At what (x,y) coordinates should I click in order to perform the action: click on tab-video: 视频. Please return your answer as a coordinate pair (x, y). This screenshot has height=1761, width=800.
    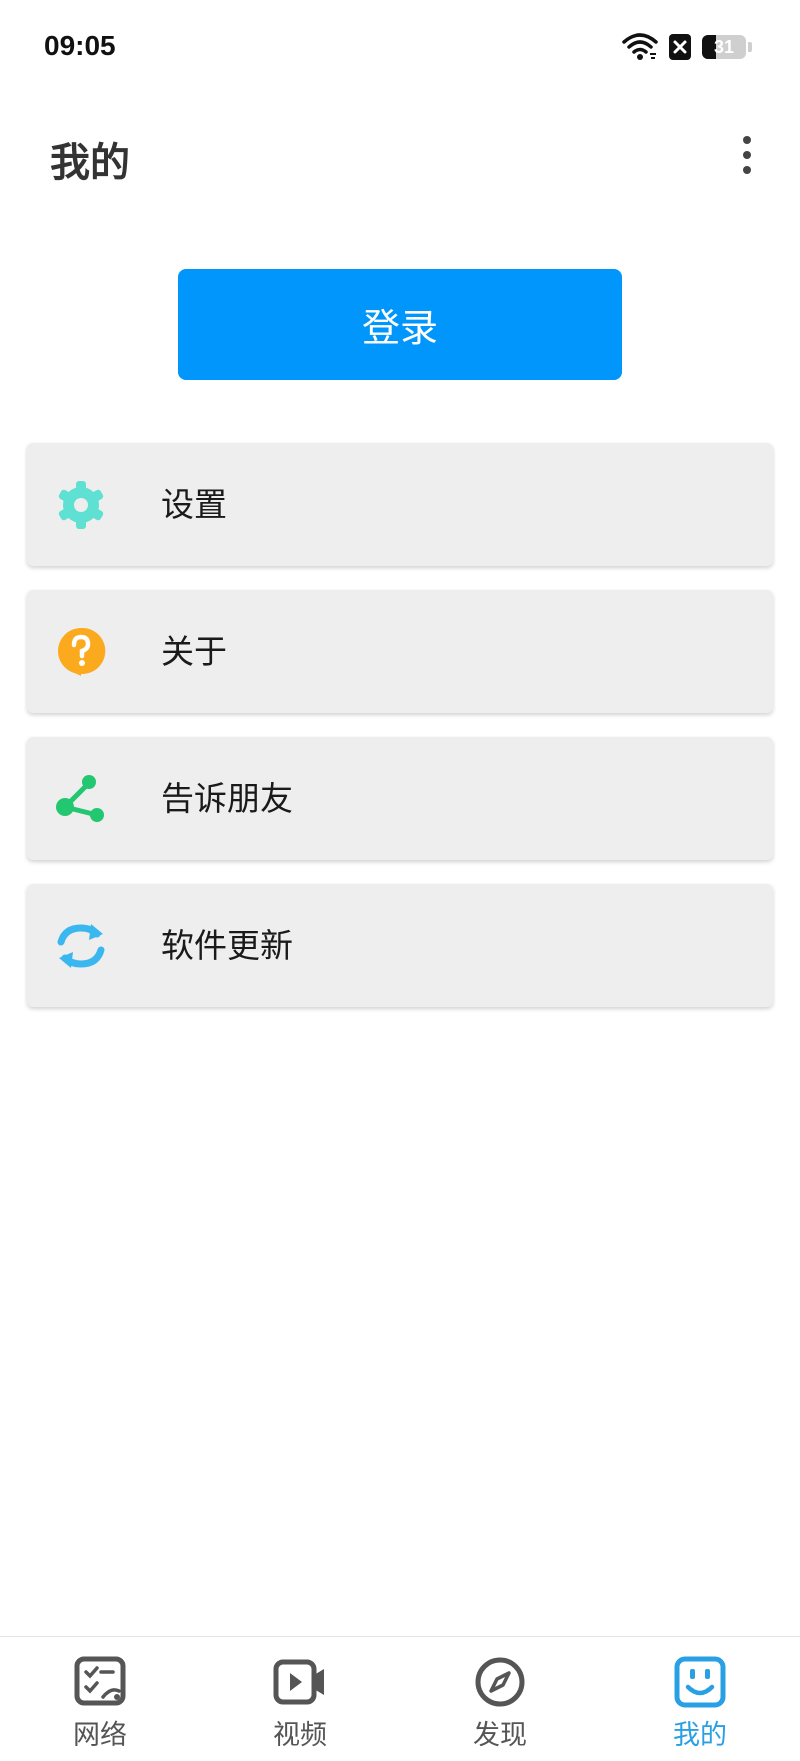
    Looking at the image, I should click on (300, 1699).